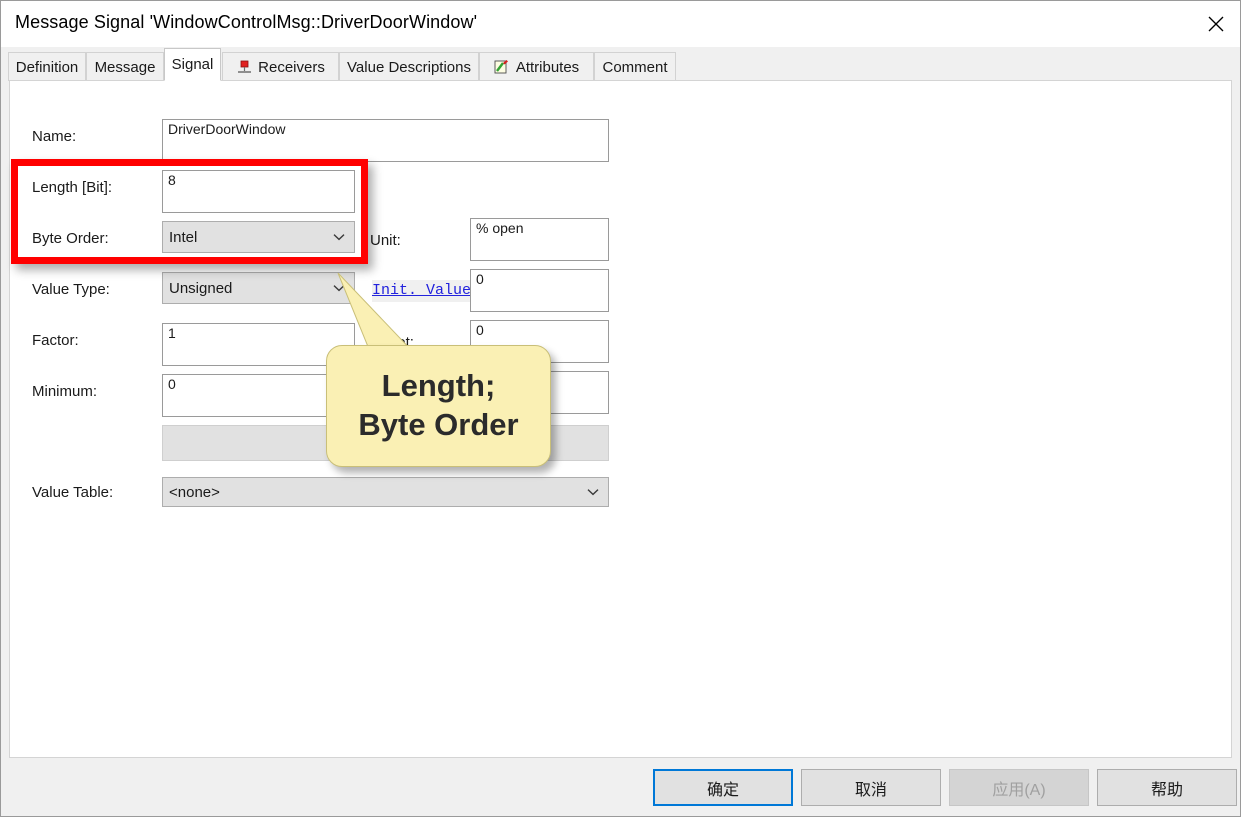 The height and width of the screenshot is (817, 1241). Describe the element at coordinates (291, 67) in the screenshot. I see `tab-label: Receivers` at that location.